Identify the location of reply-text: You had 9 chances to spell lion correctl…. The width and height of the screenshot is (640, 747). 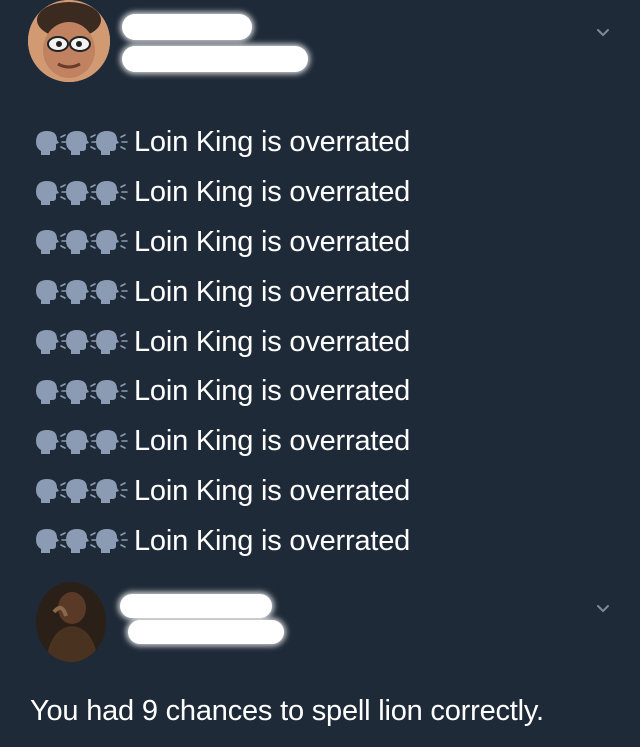
(287, 711).